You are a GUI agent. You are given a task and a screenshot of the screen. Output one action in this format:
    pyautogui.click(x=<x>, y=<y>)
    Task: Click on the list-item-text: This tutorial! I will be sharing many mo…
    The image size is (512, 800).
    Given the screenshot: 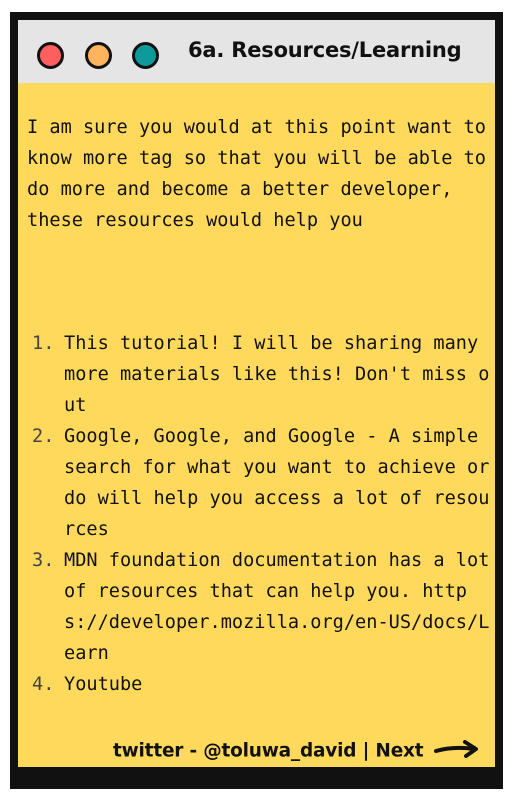 What is the action you would take?
    pyautogui.click(x=277, y=374)
    